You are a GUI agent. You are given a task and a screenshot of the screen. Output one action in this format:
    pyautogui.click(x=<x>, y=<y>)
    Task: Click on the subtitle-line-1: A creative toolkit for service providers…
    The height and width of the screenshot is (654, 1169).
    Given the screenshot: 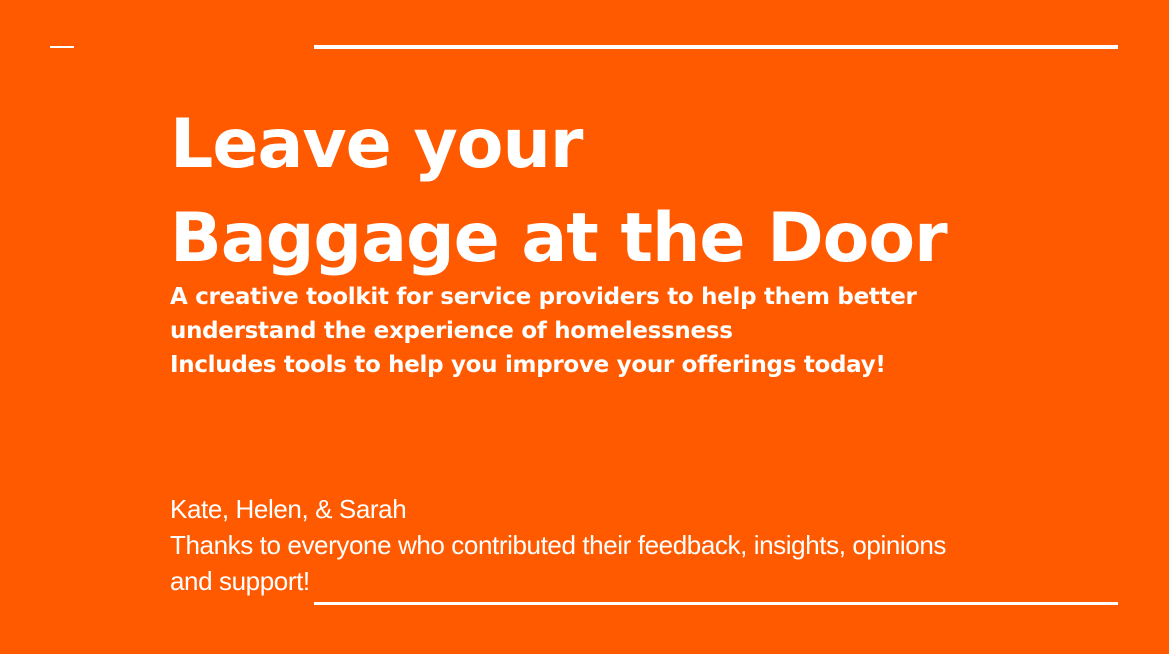 What is the action you would take?
    pyautogui.click(x=543, y=297)
    